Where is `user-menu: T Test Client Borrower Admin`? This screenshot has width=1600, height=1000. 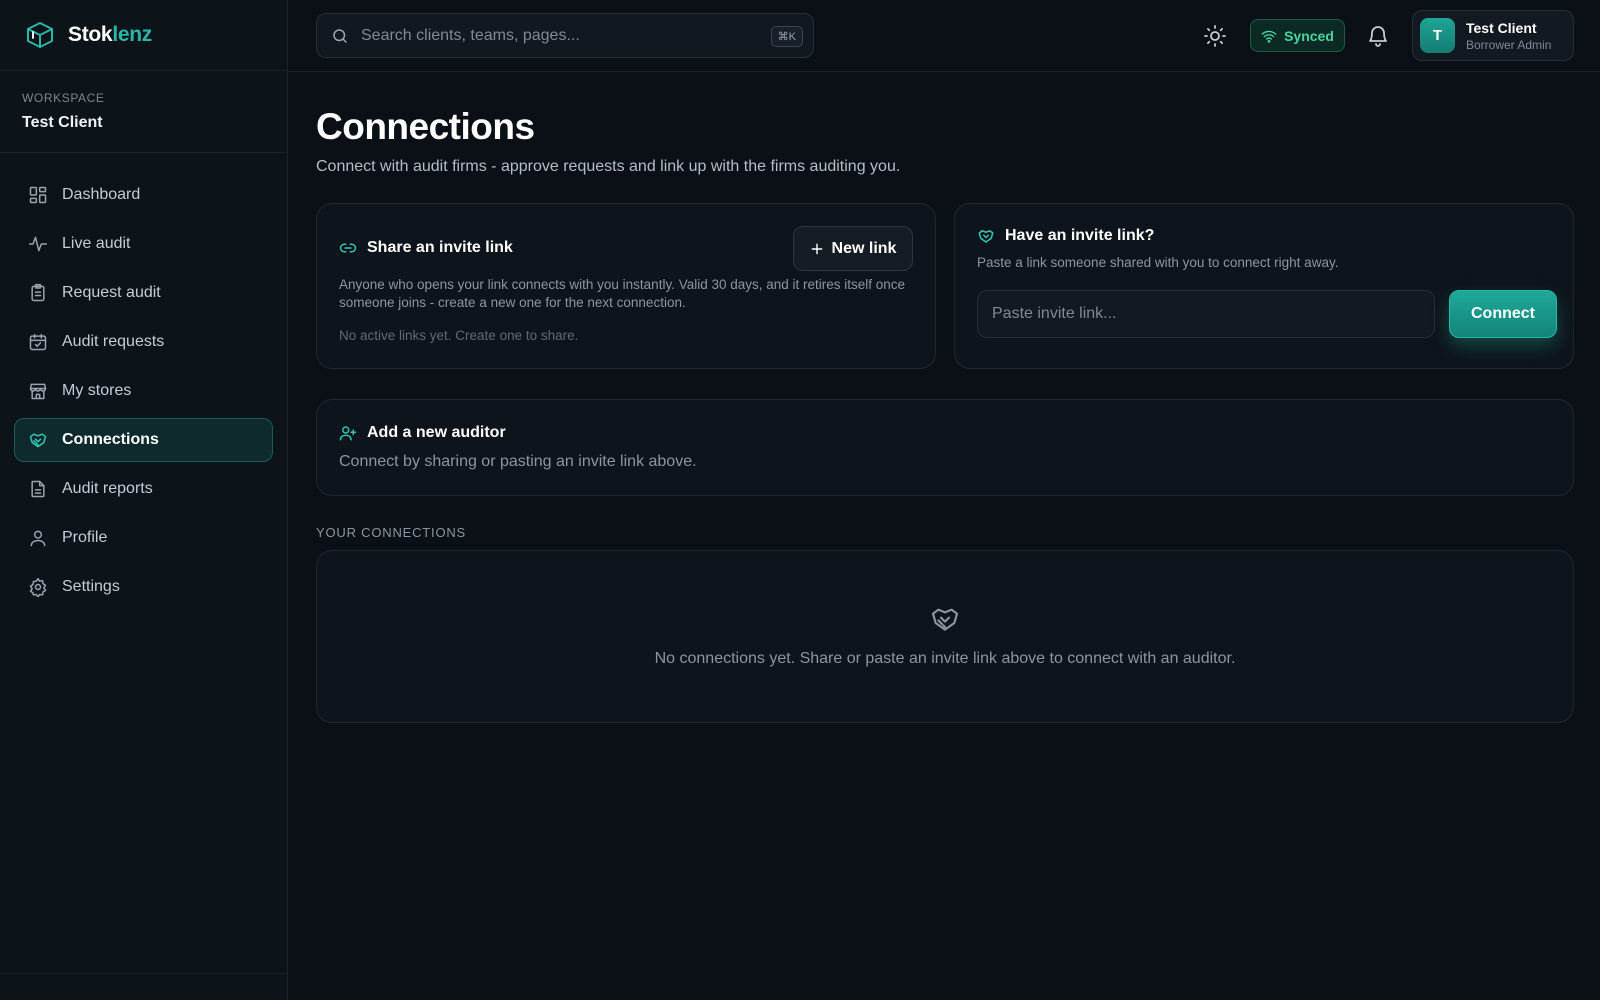
user-menu: T Test Client Borrower Admin is located at coordinates (1493, 35).